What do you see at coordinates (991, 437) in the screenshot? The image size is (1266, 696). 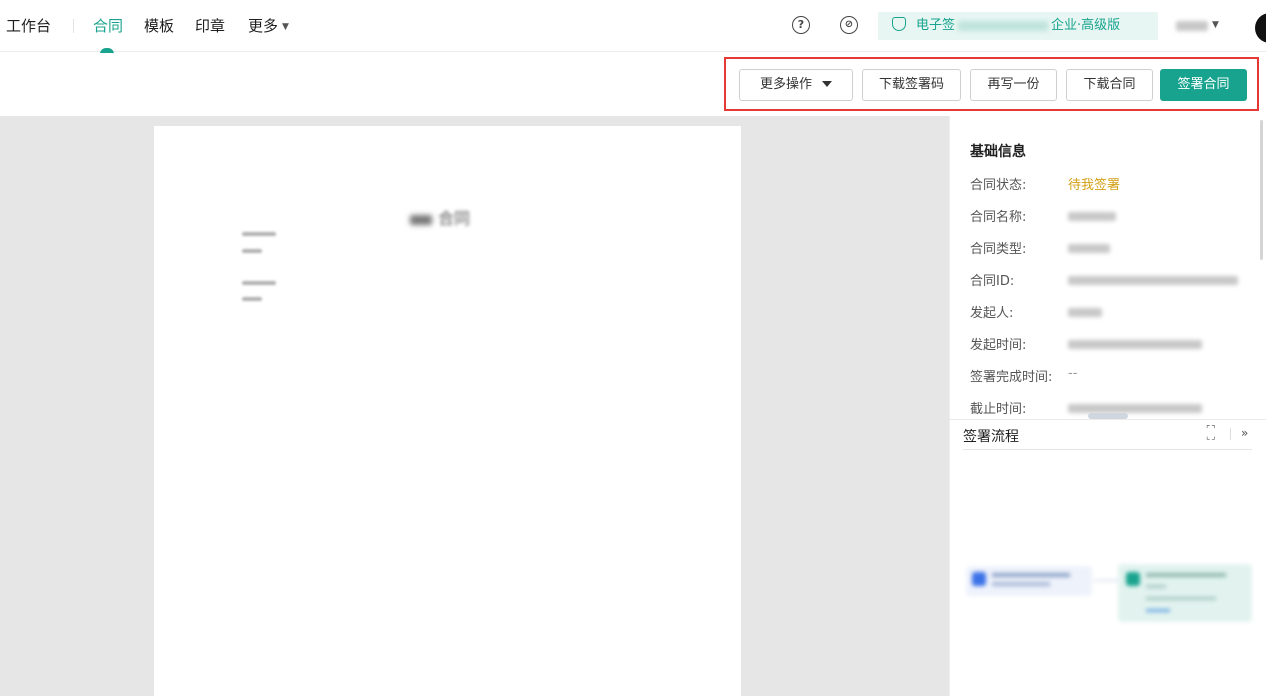 I see `sign-flow-title: 签署流程` at bounding box center [991, 437].